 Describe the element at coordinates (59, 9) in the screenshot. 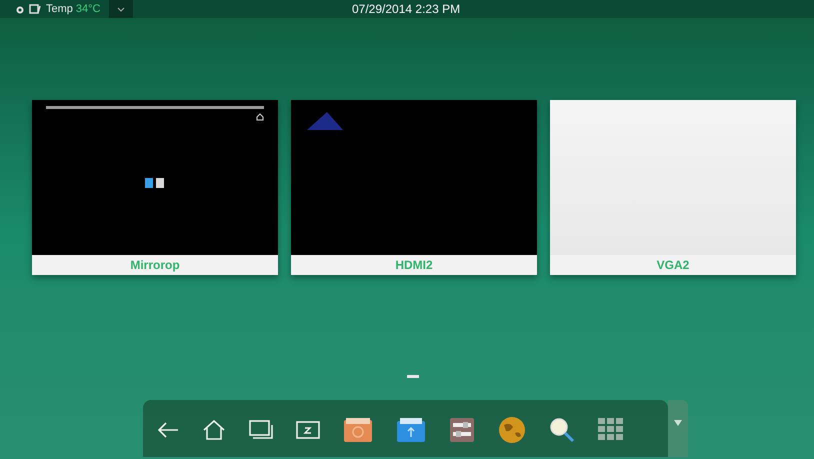

I see `temperature-label: Temp` at that location.